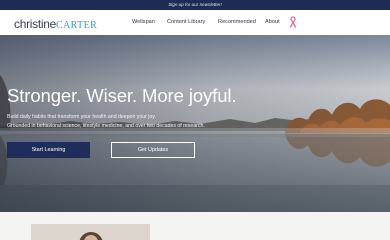 This screenshot has height=240, width=390. Describe the element at coordinates (153, 150) in the screenshot. I see `get-updates-button: Get Updates` at that location.